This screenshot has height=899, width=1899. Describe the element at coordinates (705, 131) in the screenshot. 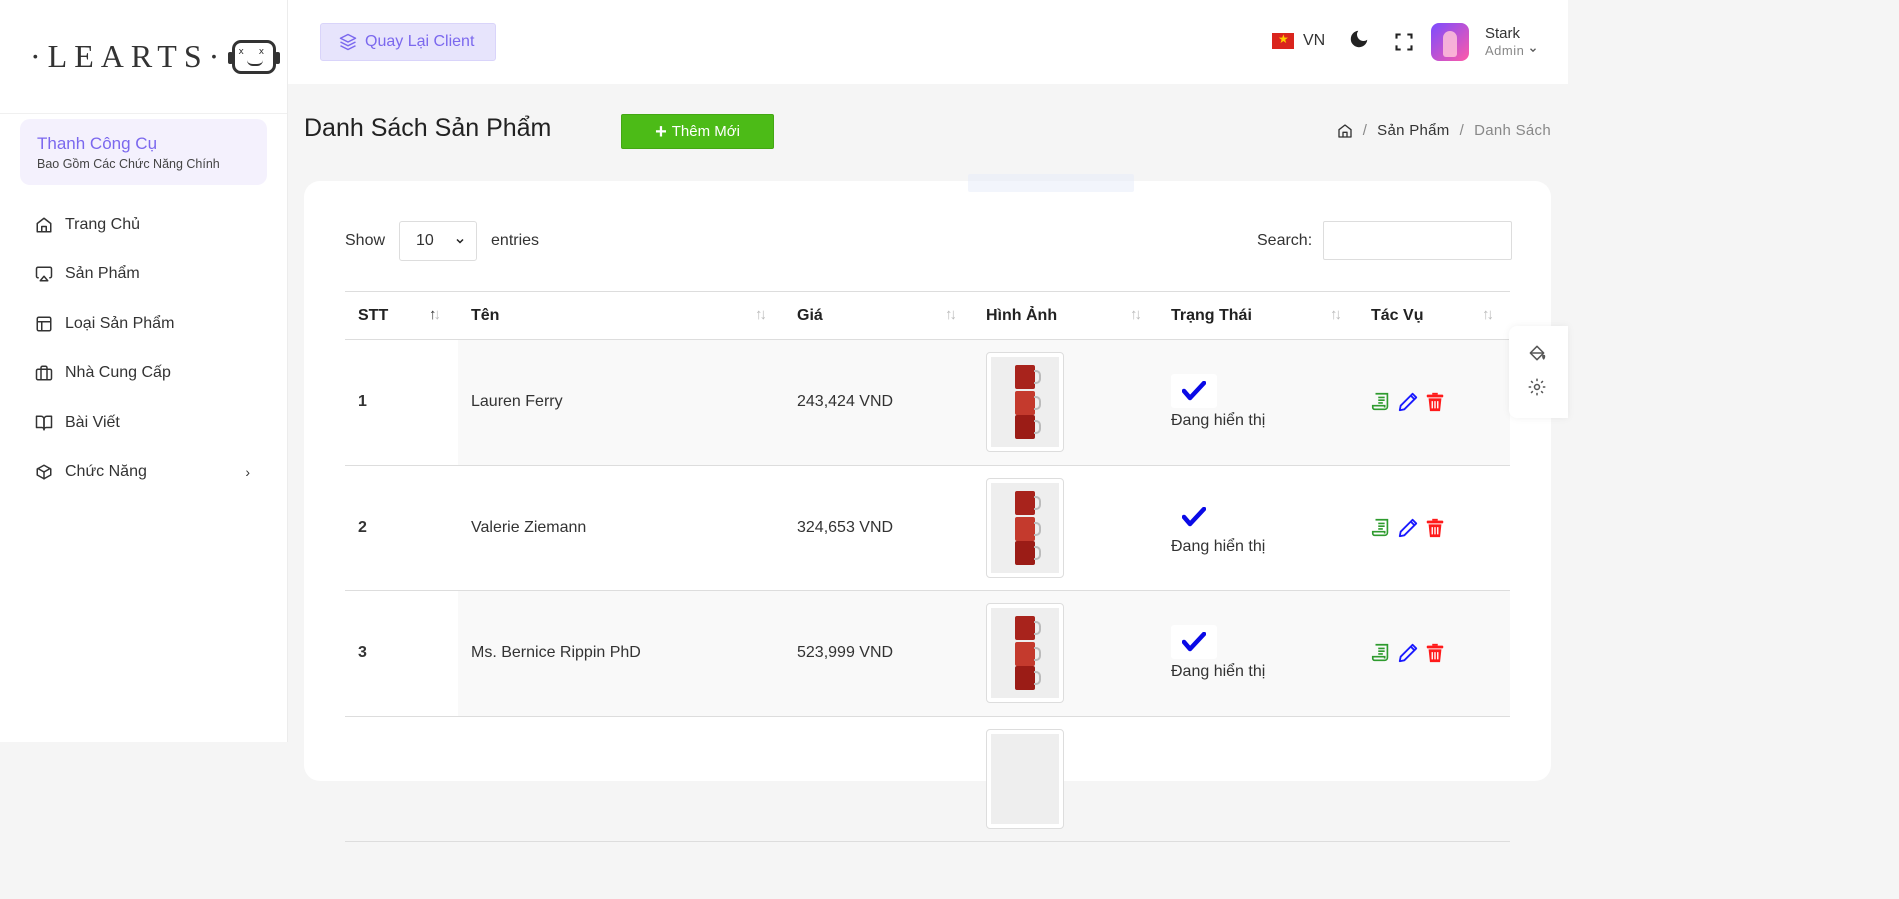

I see `add-button-label: Thêm Mới` at that location.